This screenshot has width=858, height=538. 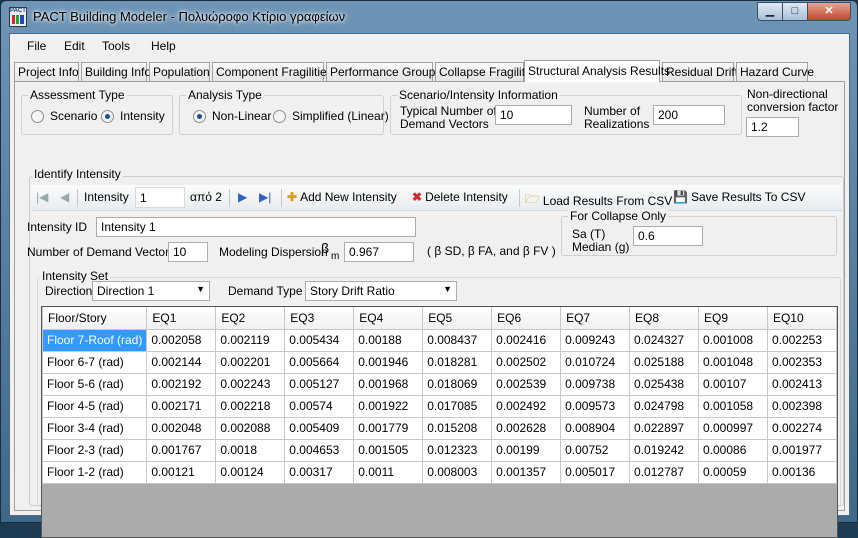 I want to click on table-cell: 0.002398, so click(x=801, y=406).